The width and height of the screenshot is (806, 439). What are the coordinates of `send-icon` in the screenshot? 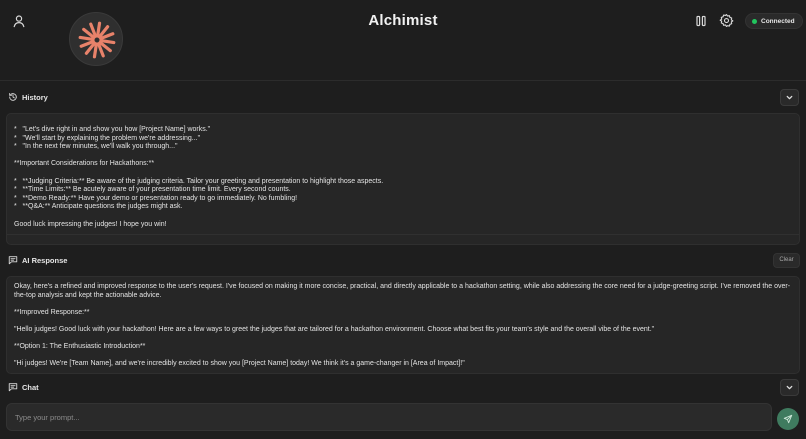 It's located at (788, 419).